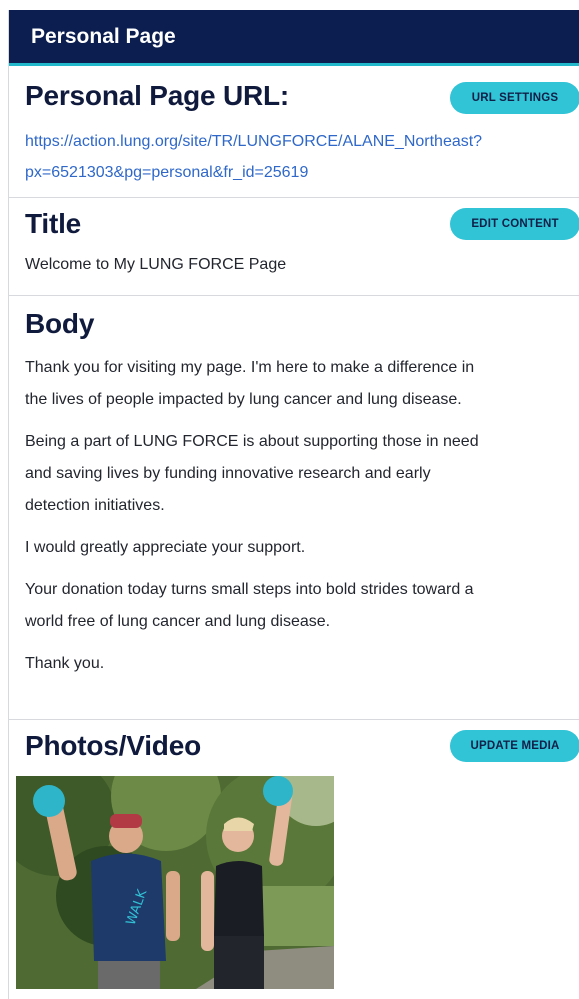  What do you see at coordinates (156, 264) in the screenshot?
I see `page-title-value: Welcome to My LUNG FORCE Page` at bounding box center [156, 264].